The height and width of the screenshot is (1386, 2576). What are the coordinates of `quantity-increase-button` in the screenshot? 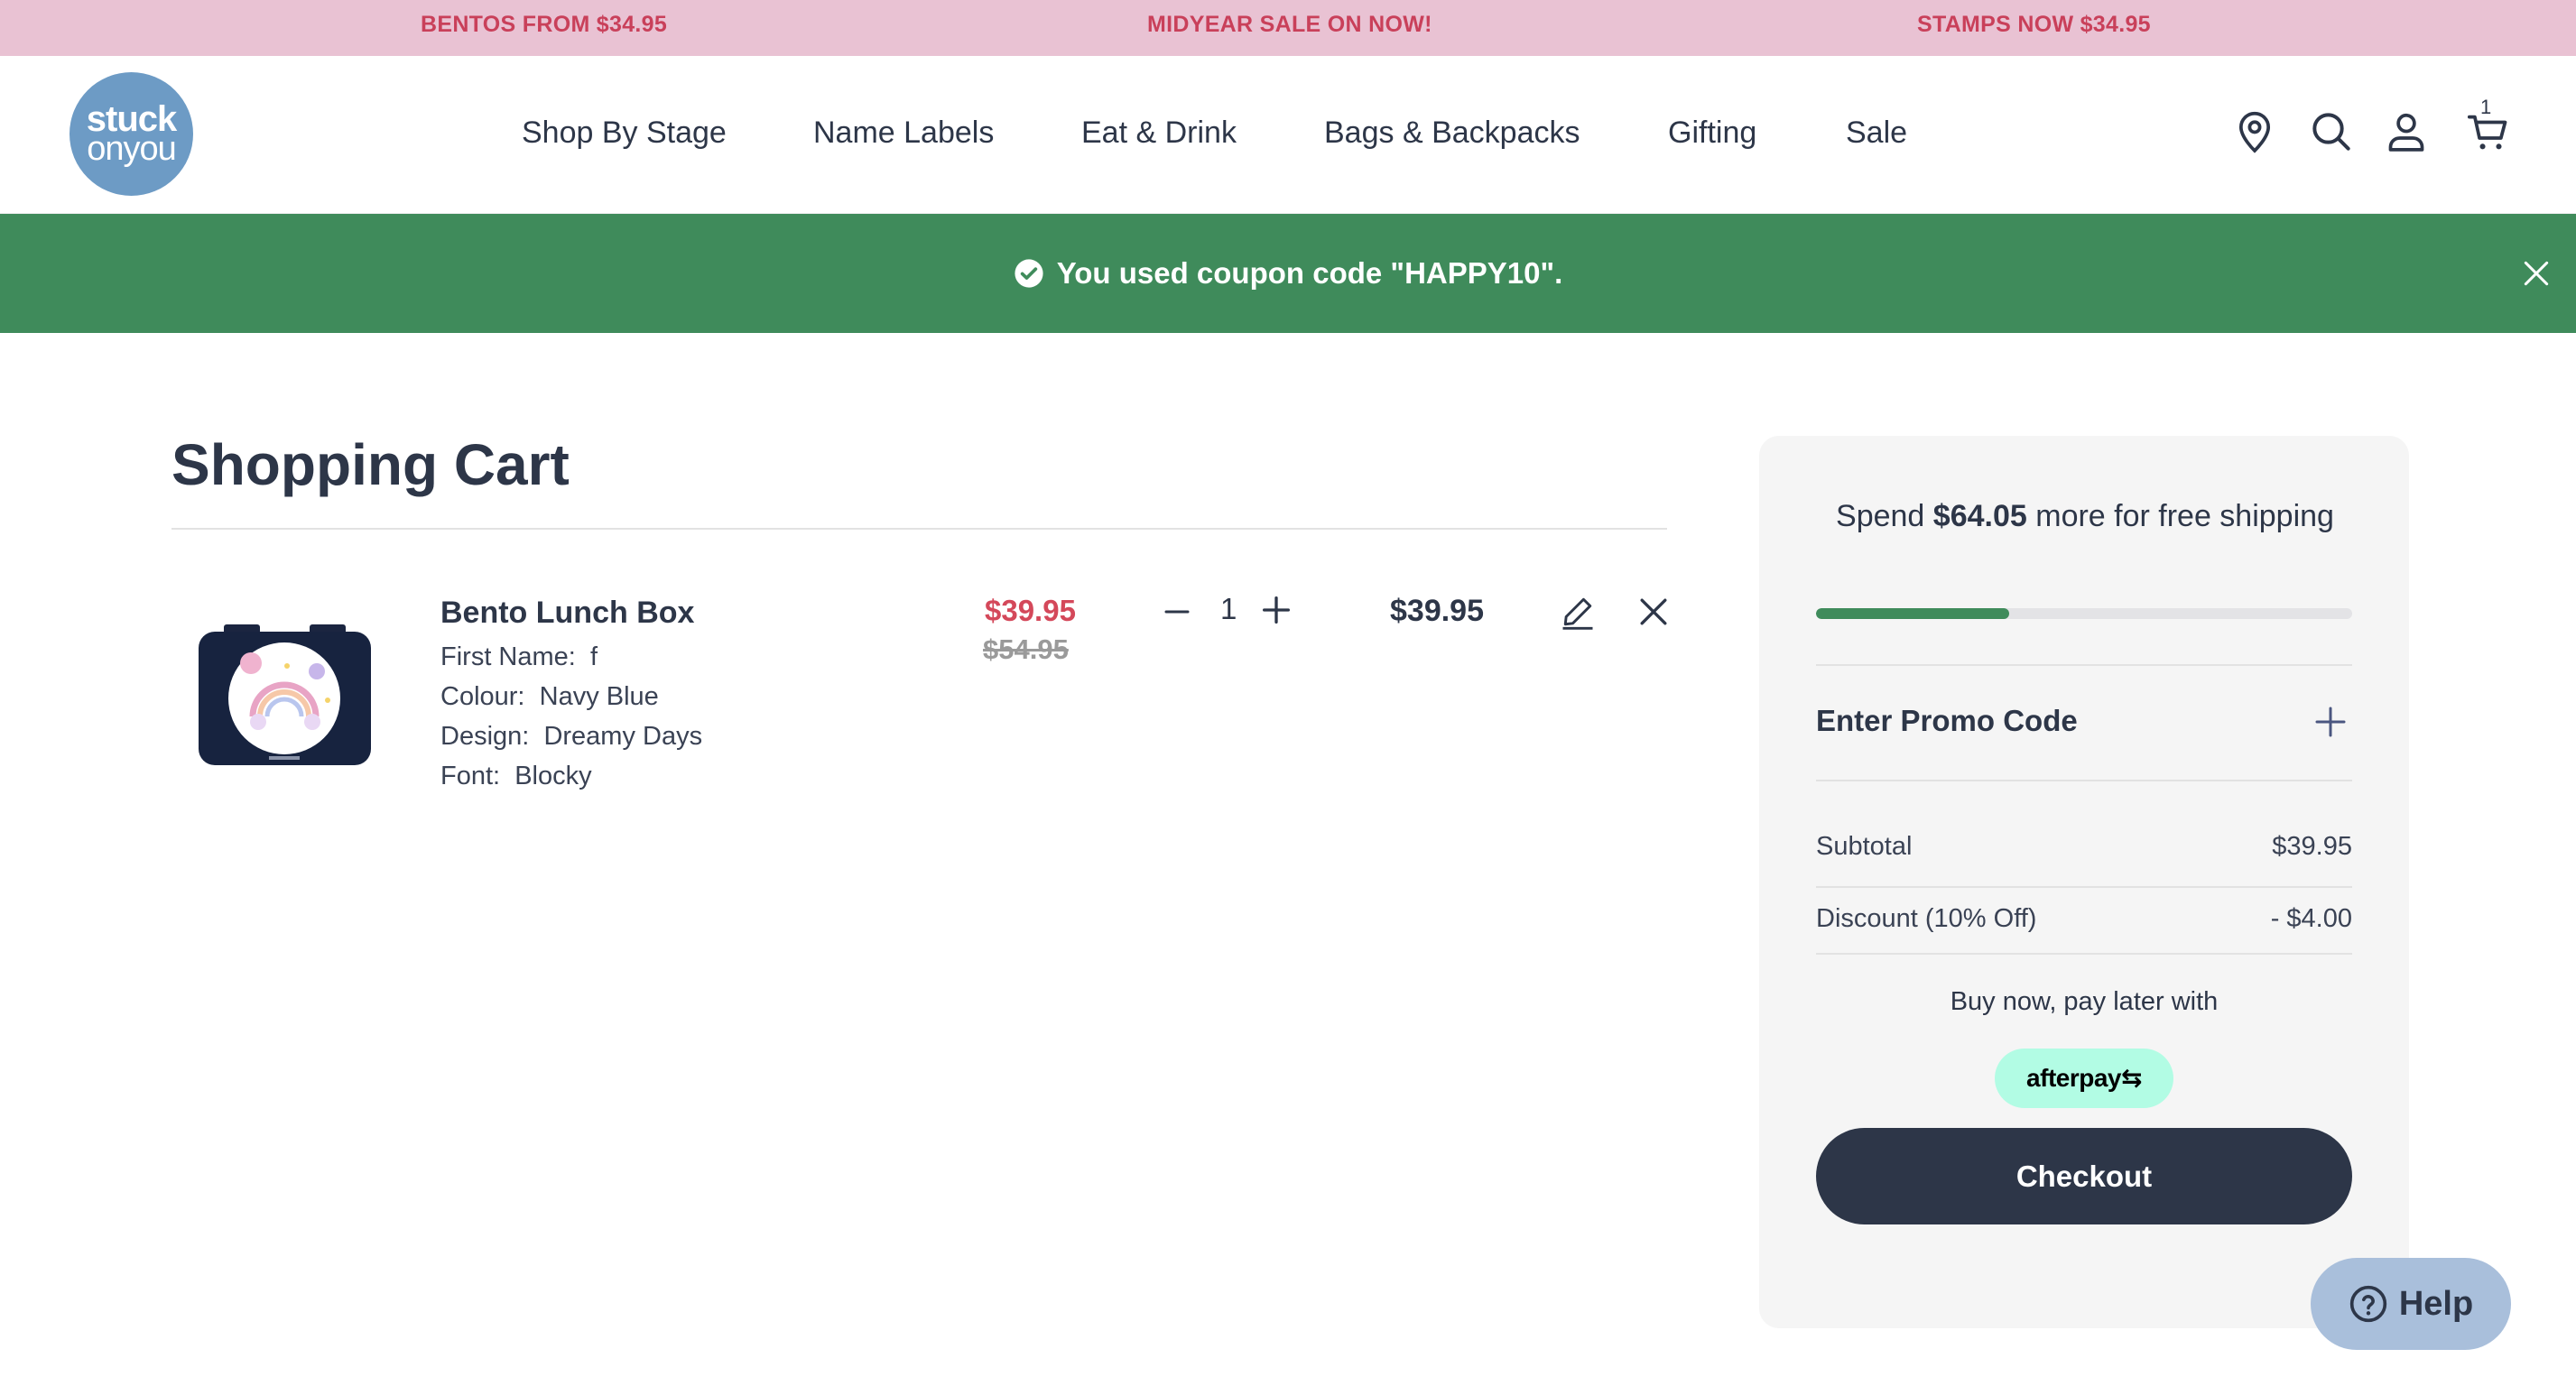 It's located at (1276, 610).